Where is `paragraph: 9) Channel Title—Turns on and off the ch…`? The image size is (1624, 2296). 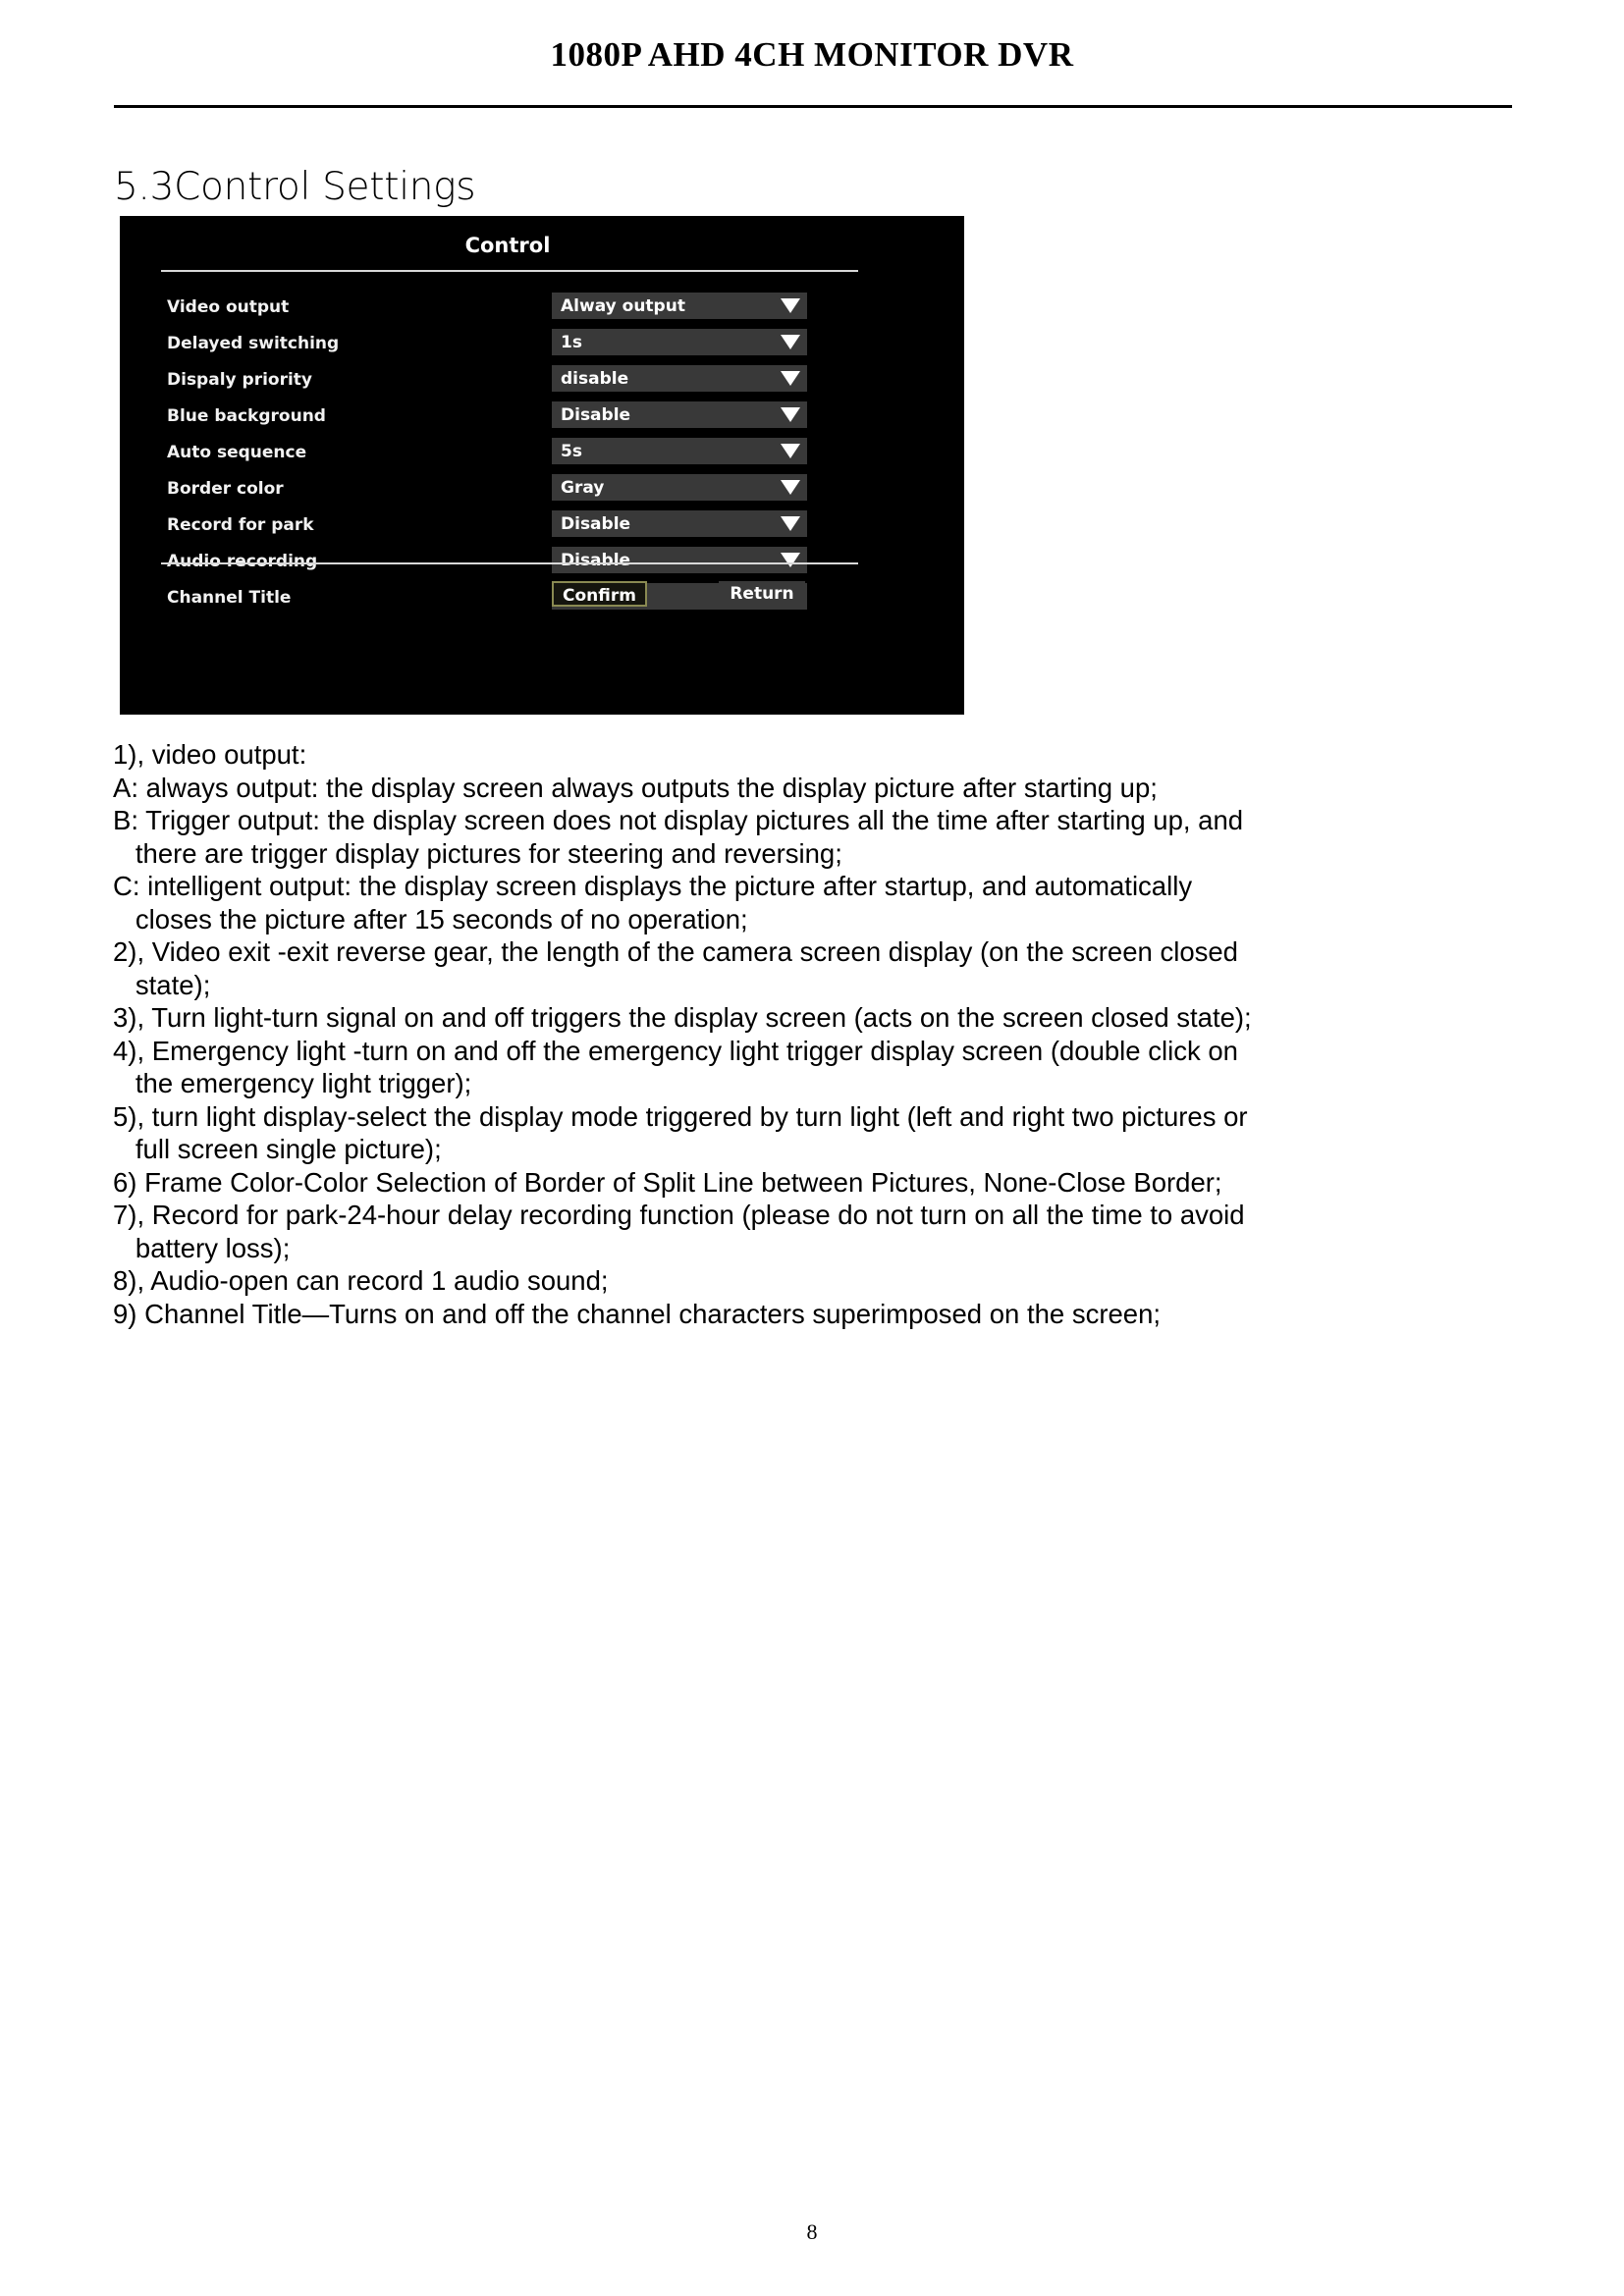
paragraph: 9) Channel Title—Turns on and off the ch… is located at coordinates (637, 1314).